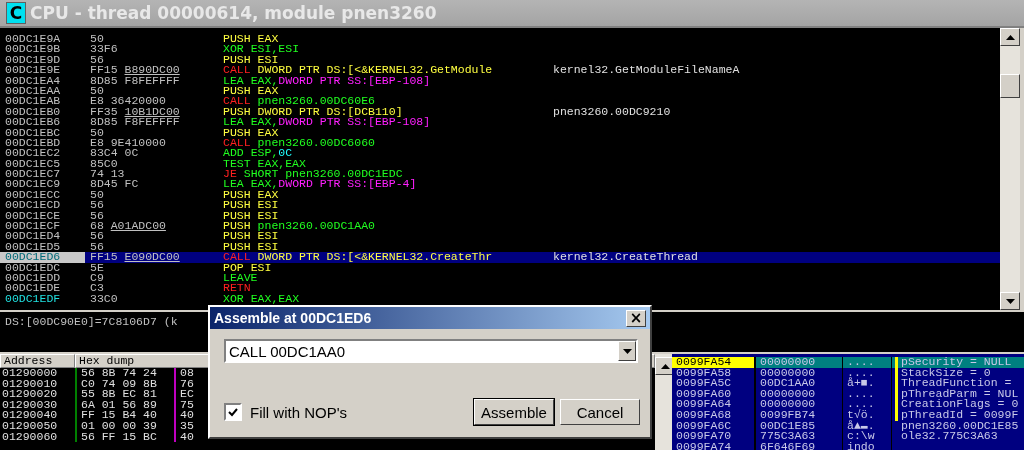 The height and width of the screenshot is (450, 1024). I want to click on address-cell: 00DC1ED6, so click(42, 257).